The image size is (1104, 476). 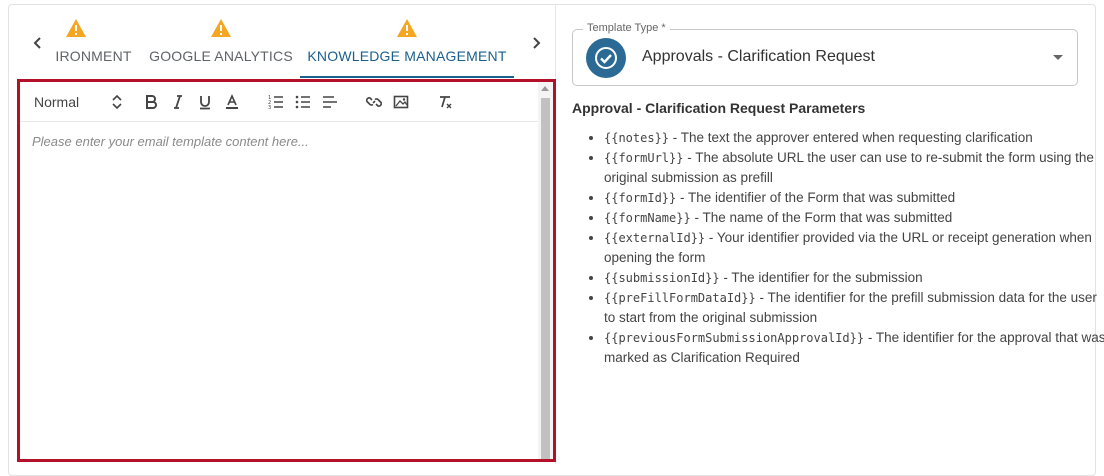 What do you see at coordinates (606, 58) in the screenshot?
I see `check-circle-icon` at bounding box center [606, 58].